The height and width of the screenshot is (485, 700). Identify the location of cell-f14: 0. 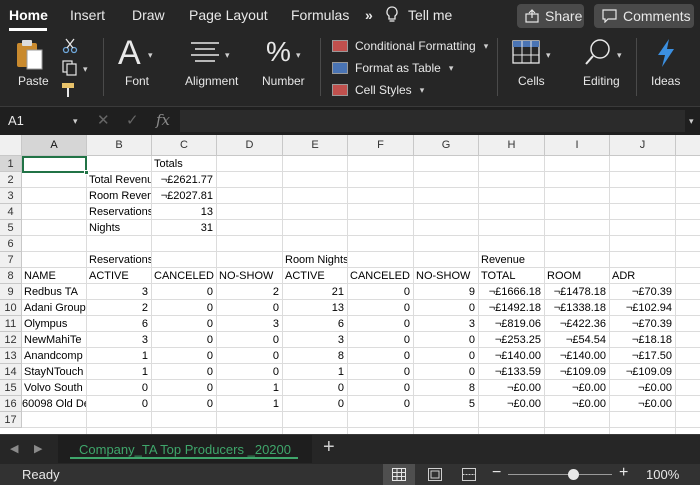
(380, 372).